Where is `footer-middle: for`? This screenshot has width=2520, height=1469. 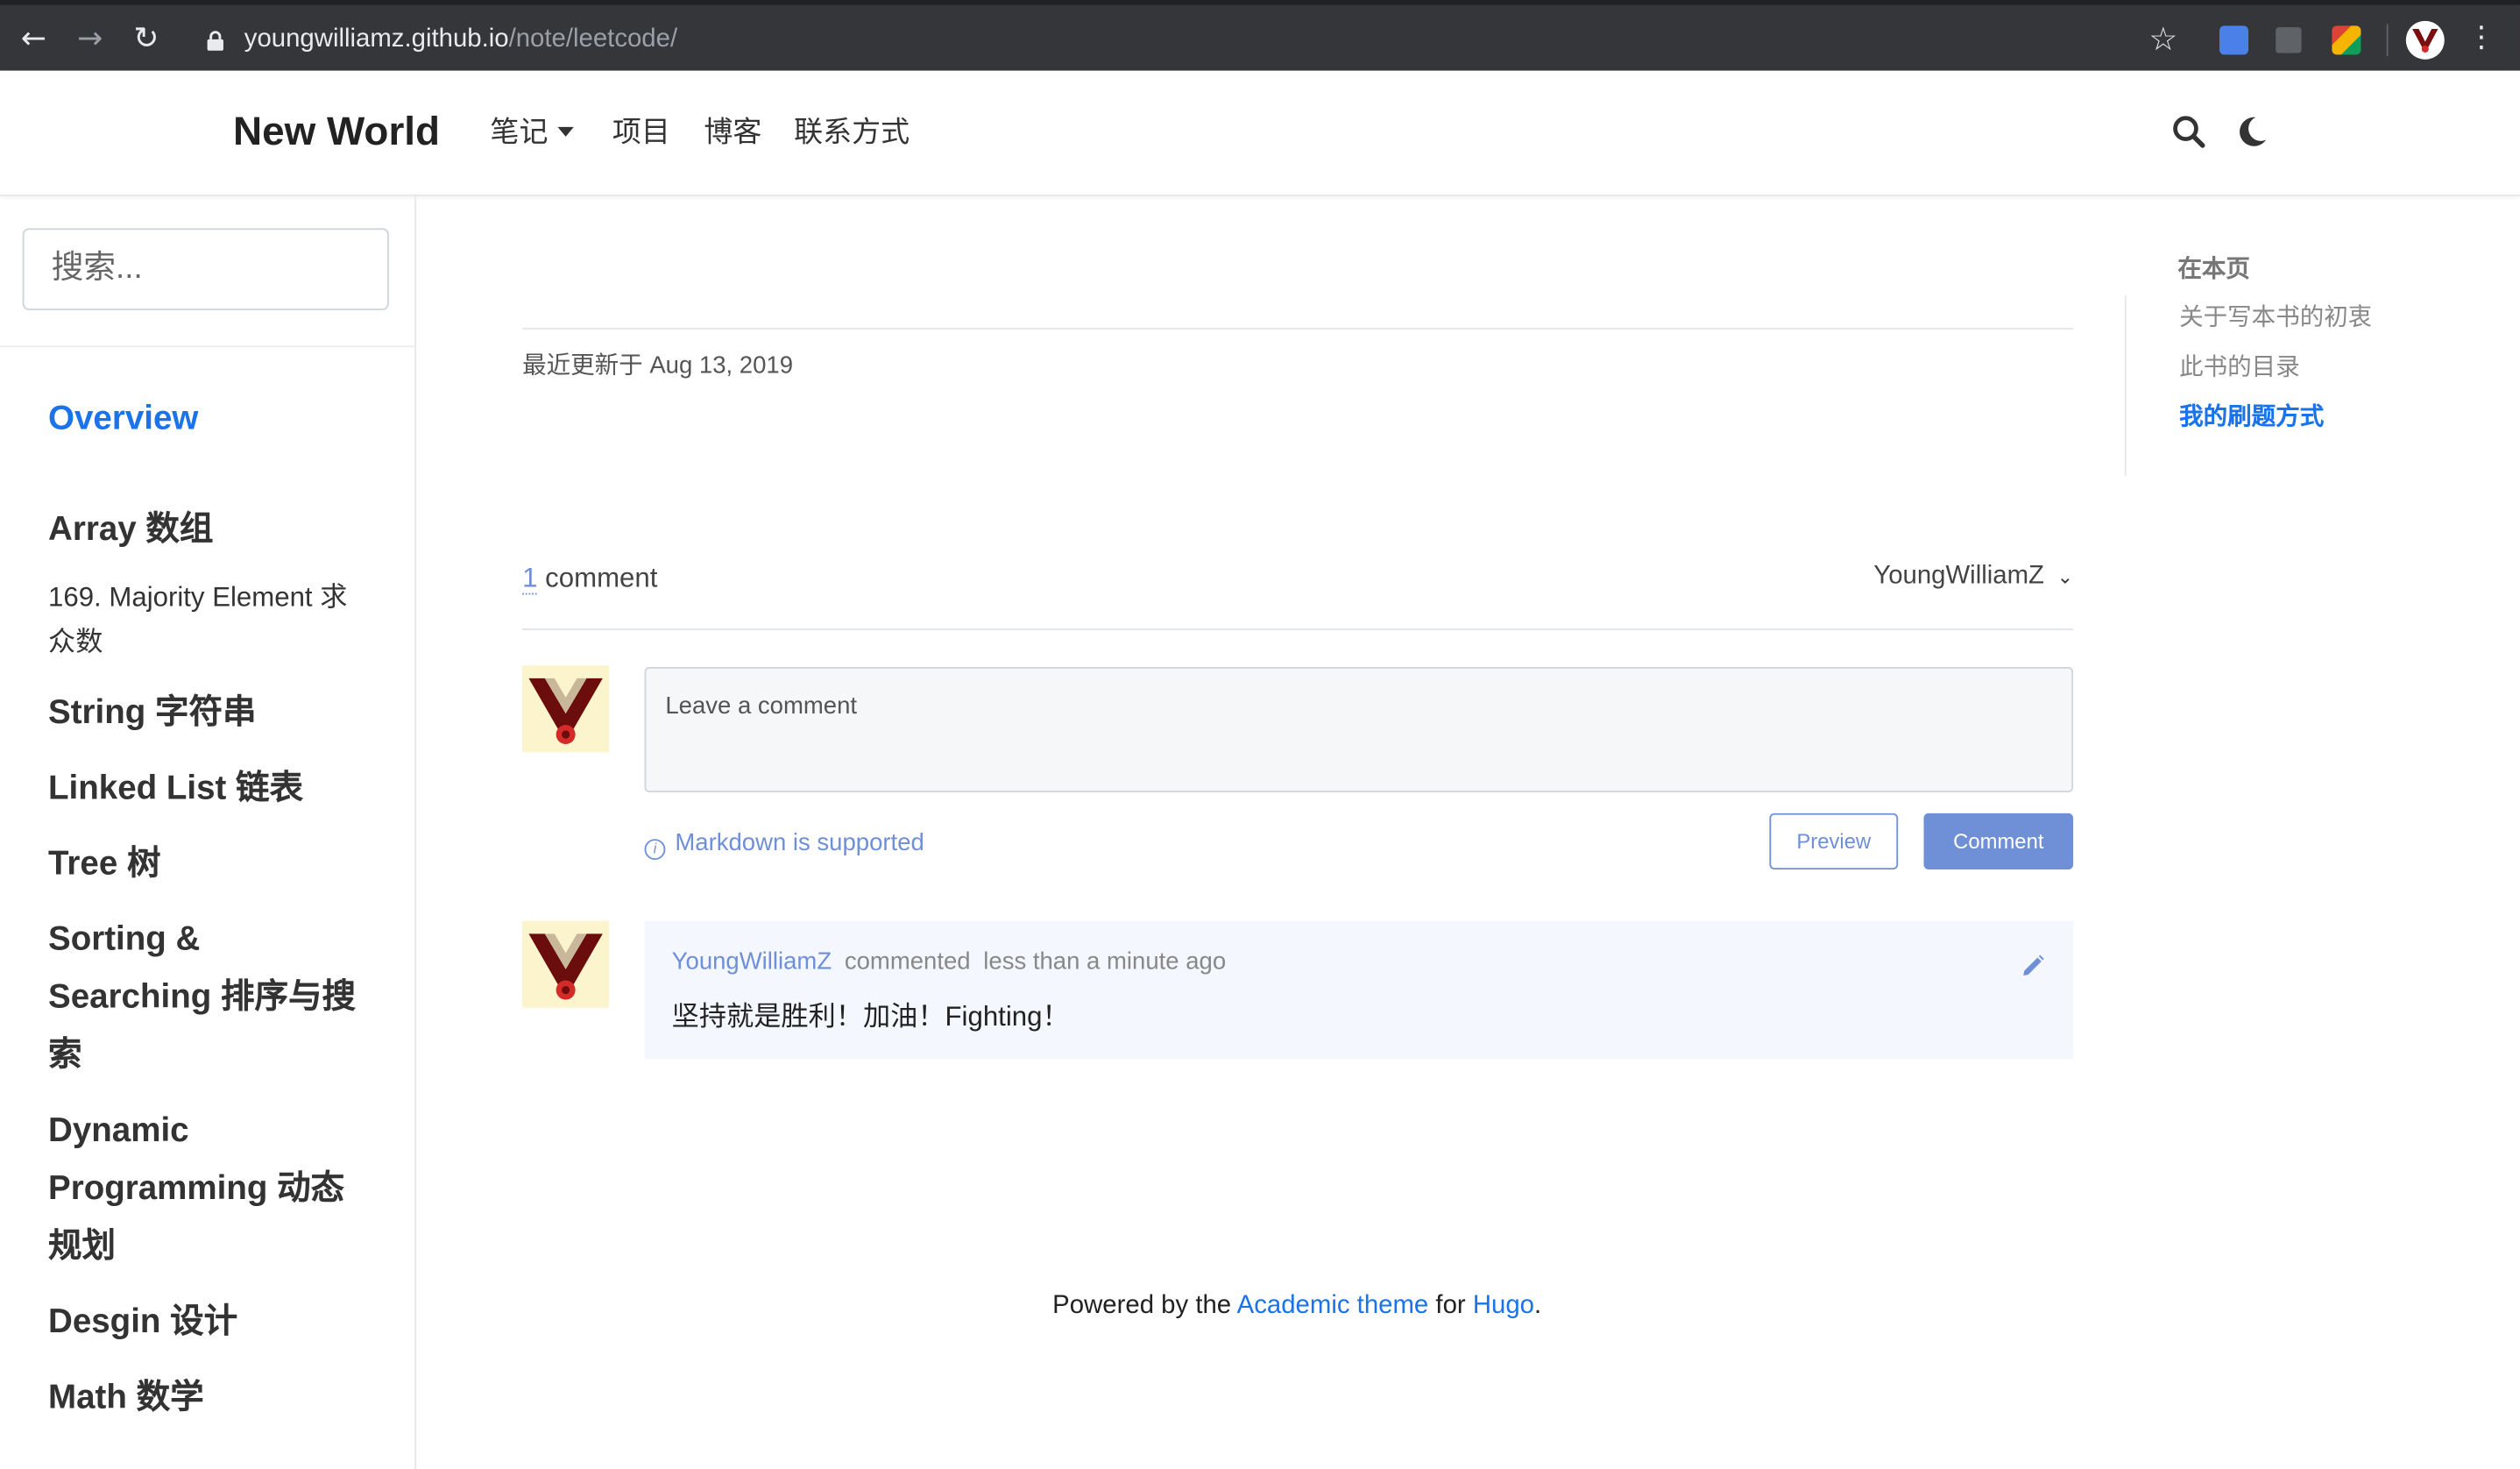 footer-middle: for is located at coordinates (1450, 1305).